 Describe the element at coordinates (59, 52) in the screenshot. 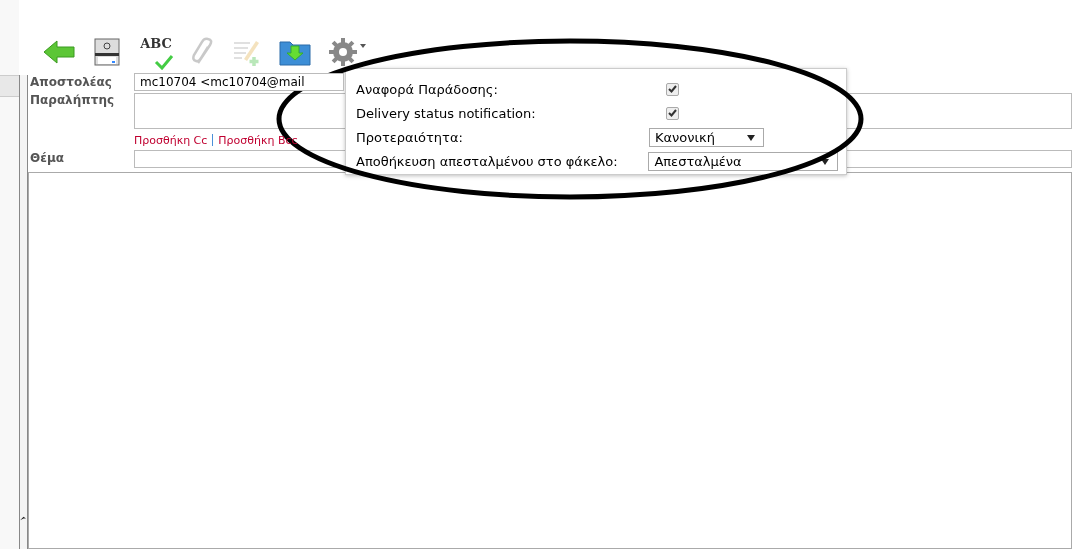

I see `back-button` at that location.